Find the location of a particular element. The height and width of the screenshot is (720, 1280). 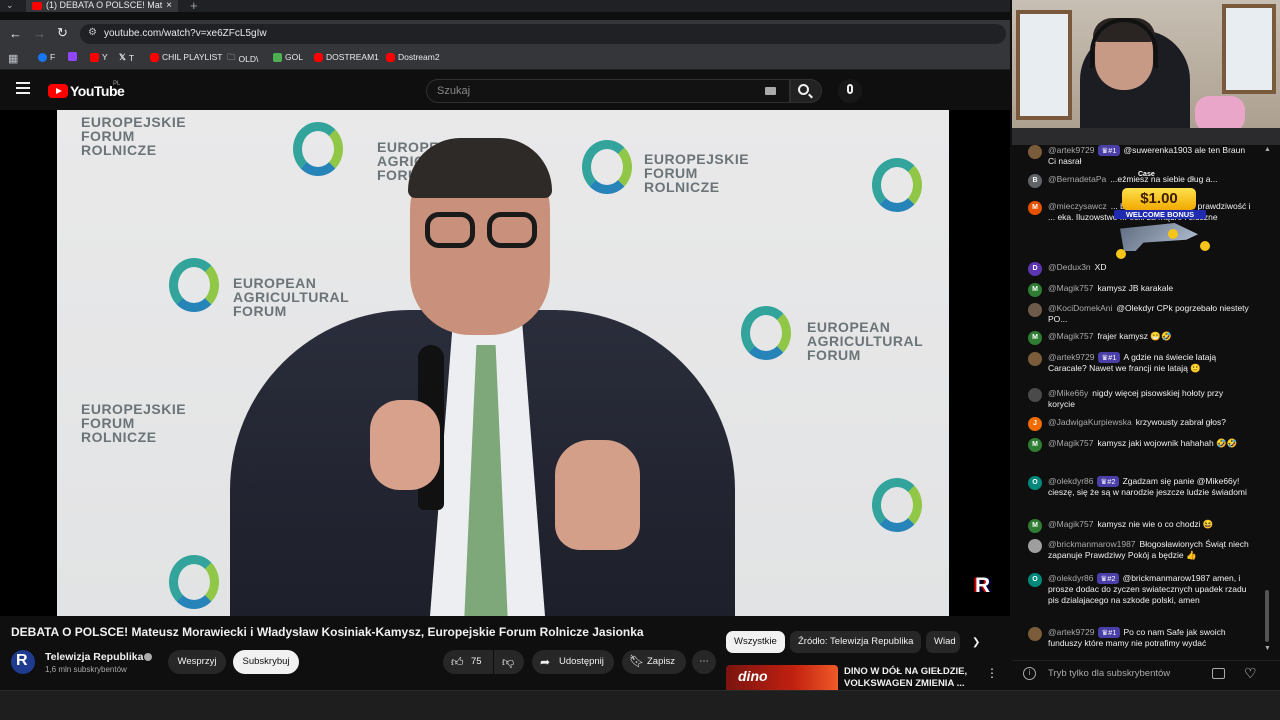

new-tab-icon: + is located at coordinates (194, 6).